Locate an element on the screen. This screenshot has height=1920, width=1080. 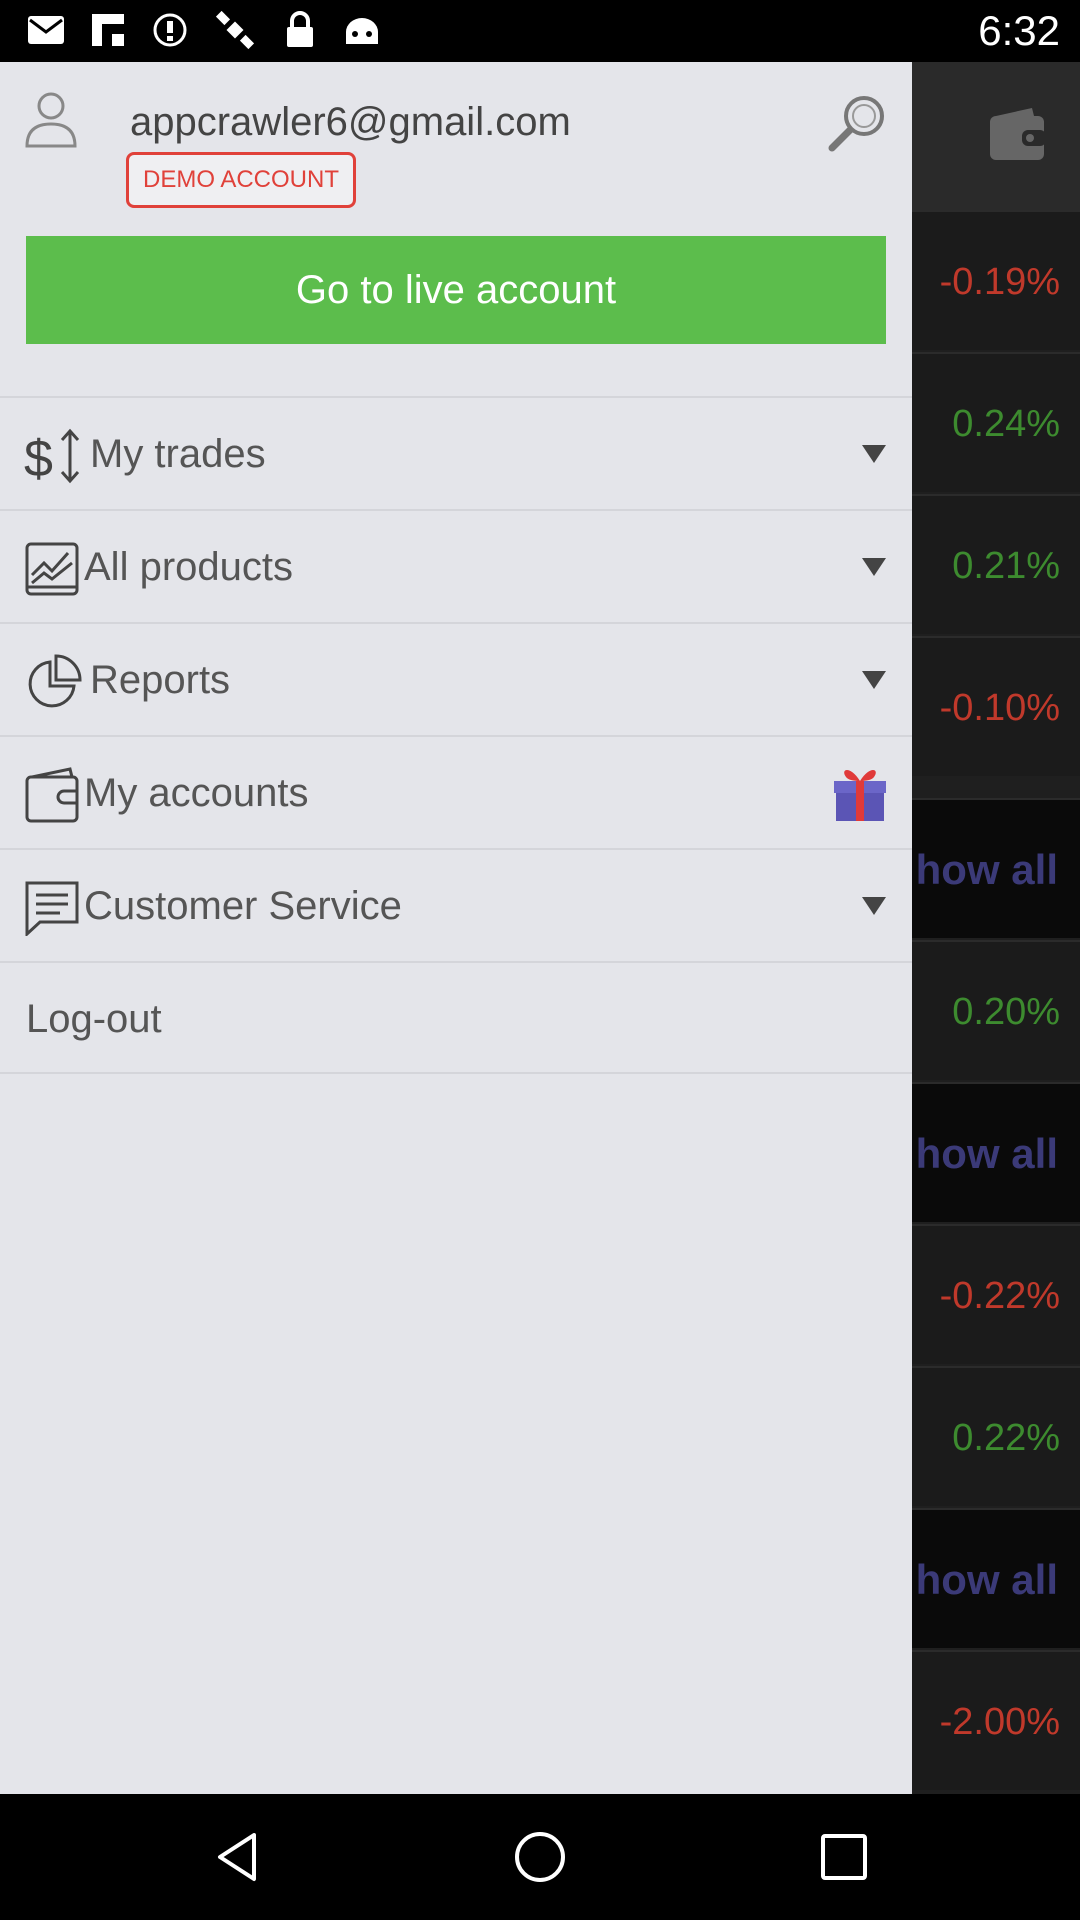
background-row: -0.22% is located at coordinates (996, 1294).